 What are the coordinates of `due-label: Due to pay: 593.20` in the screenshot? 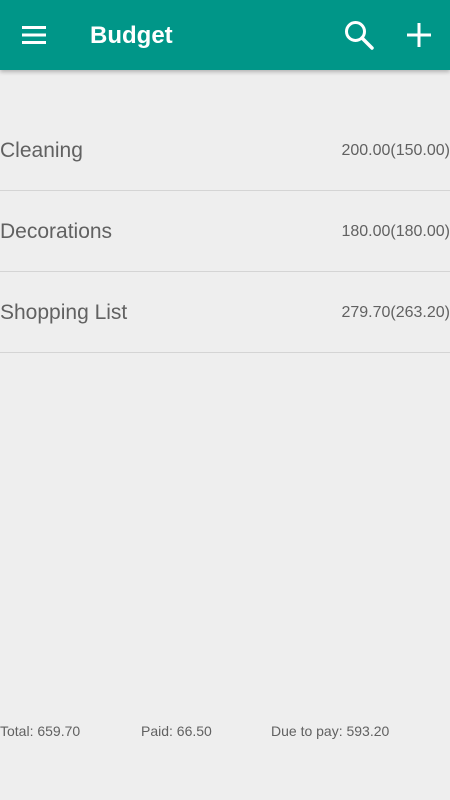 It's located at (330, 731).